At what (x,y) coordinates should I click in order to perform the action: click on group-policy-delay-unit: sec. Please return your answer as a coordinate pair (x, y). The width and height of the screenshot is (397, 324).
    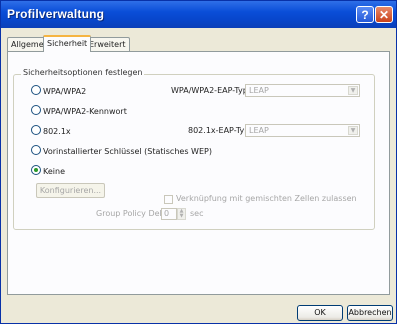
    Looking at the image, I should click on (197, 213).